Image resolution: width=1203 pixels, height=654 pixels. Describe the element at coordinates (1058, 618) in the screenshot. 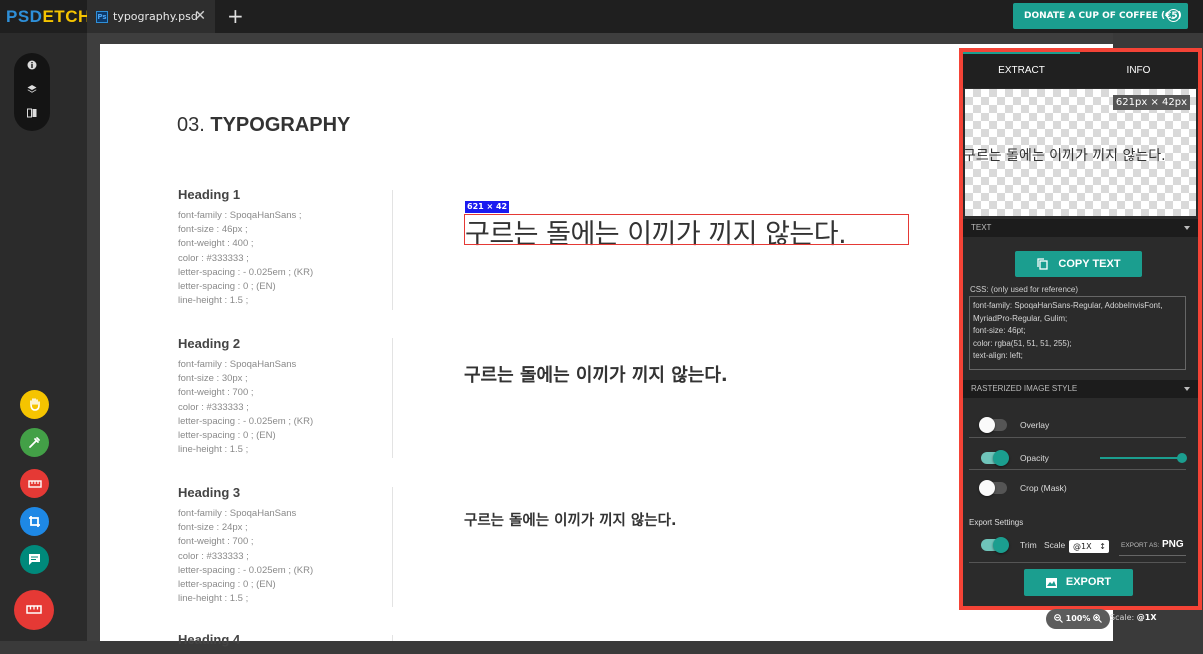

I see `zoom-out-icon` at that location.